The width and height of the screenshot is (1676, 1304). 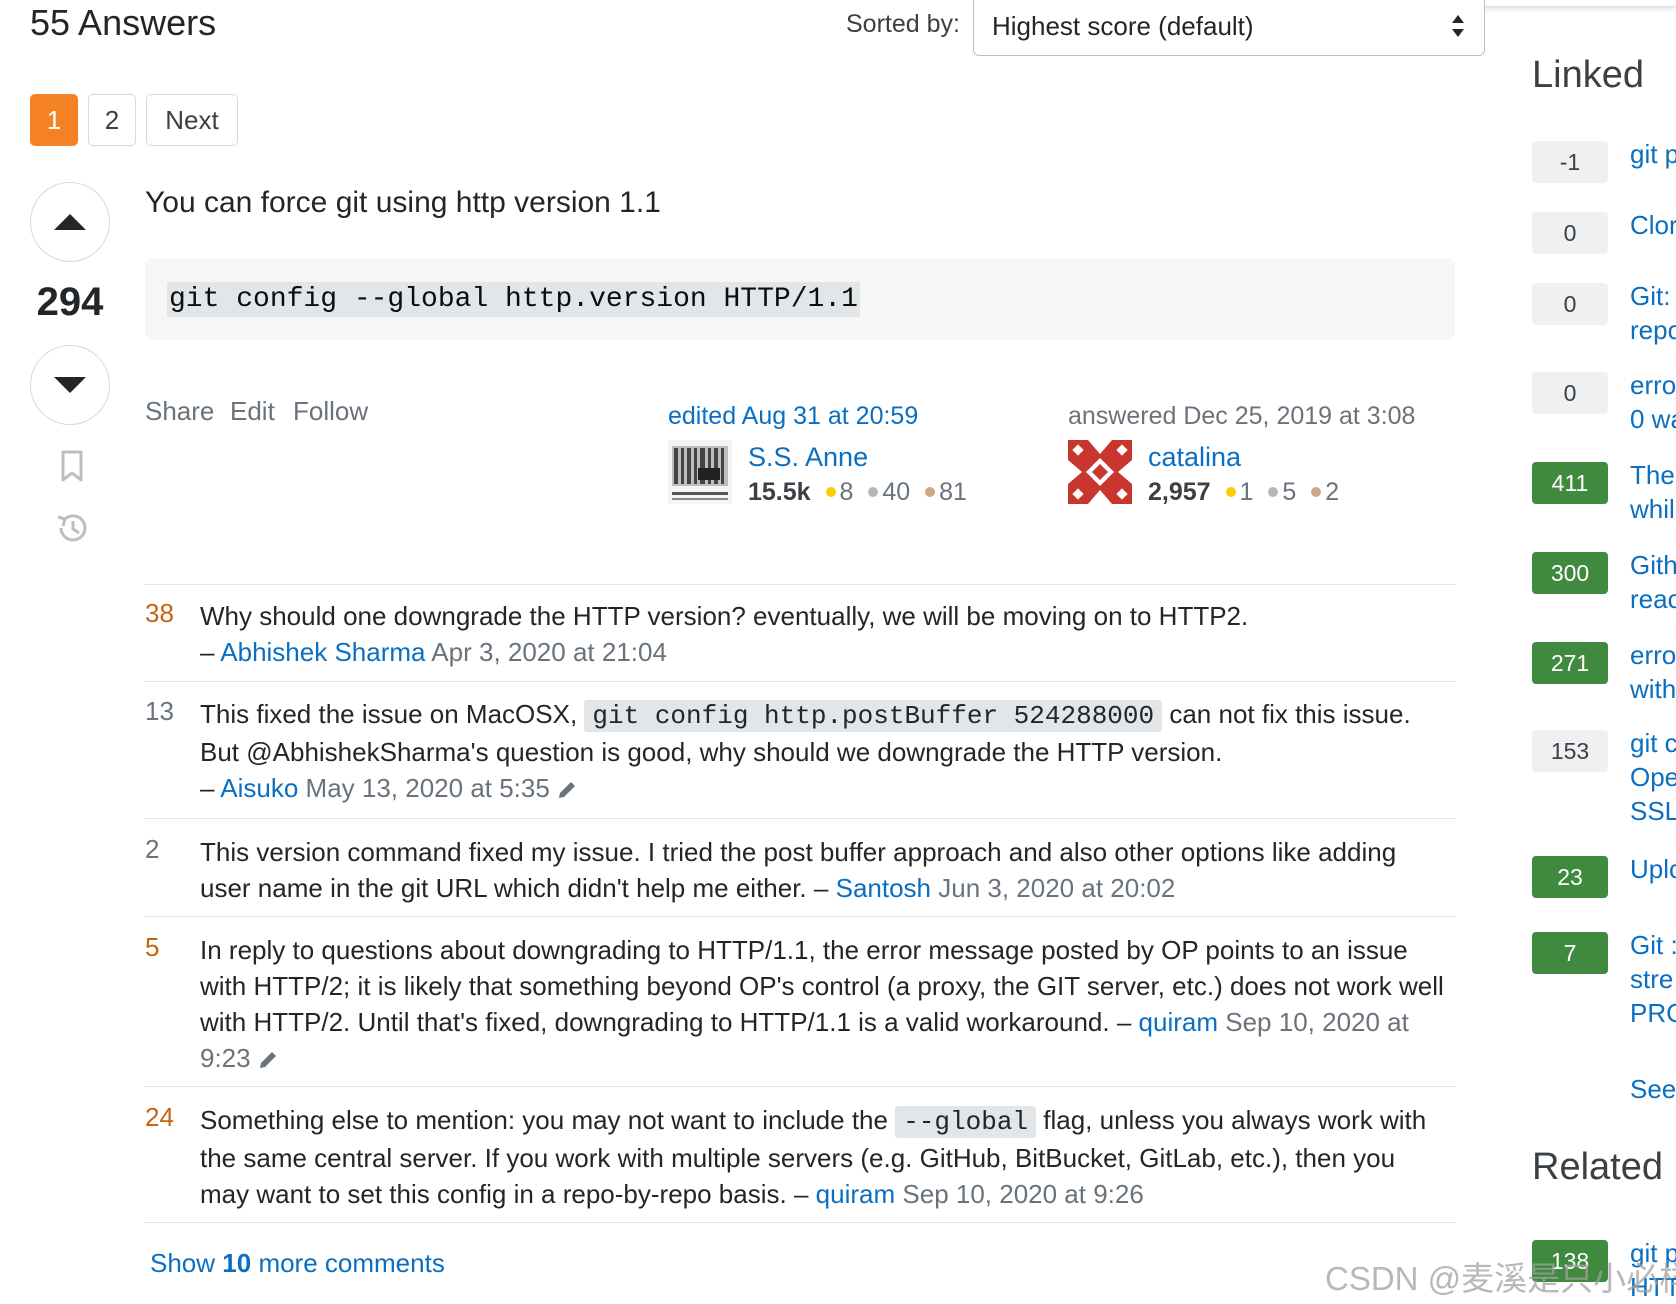 What do you see at coordinates (1179, 492) in the screenshot?
I see `author-rep-score: 2,957` at bounding box center [1179, 492].